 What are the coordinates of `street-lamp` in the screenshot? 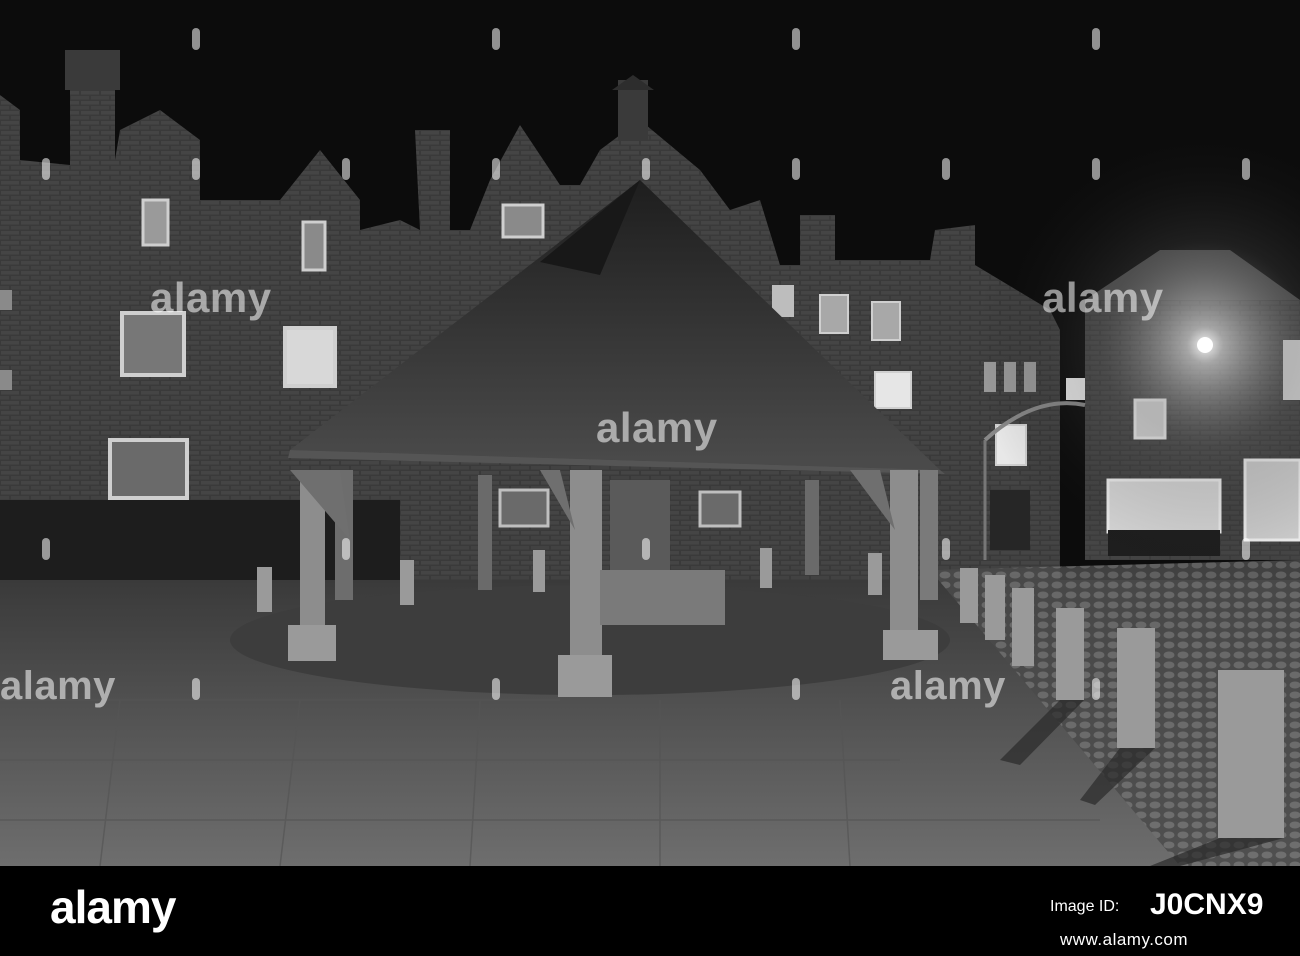 It's located at (1205, 345).